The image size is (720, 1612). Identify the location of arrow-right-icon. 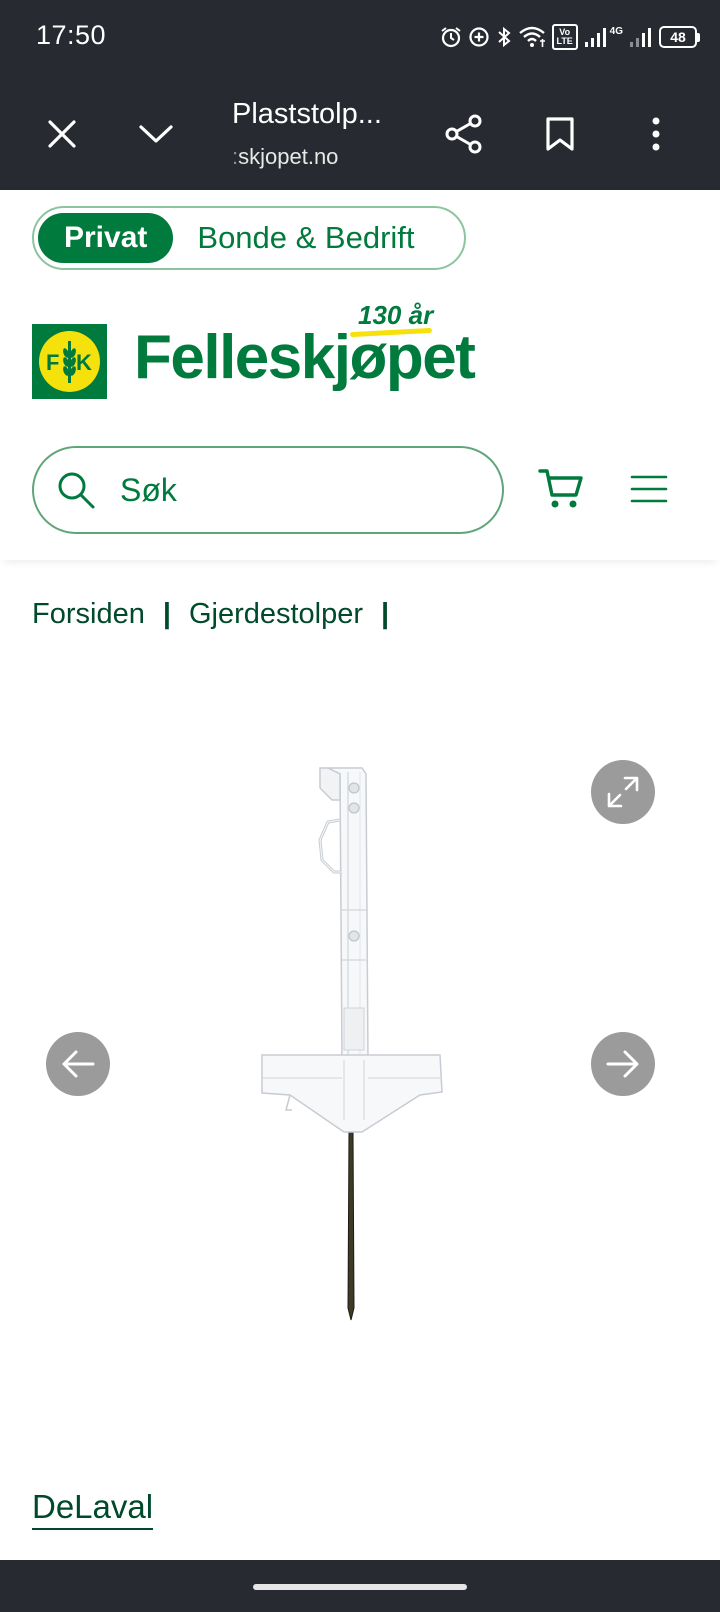
(622, 1064).